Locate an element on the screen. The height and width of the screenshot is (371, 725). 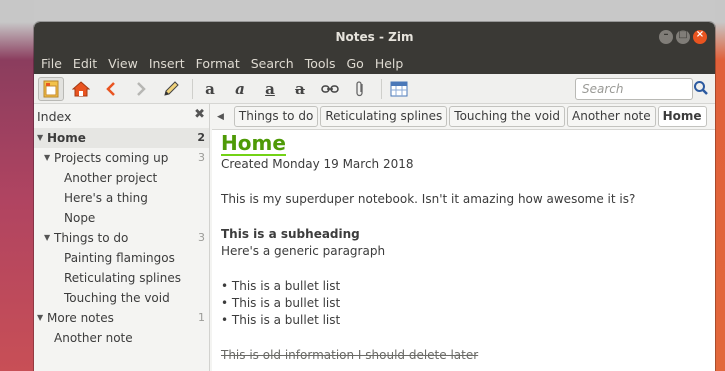
sidebar-header: Index ✖ is located at coordinates (121, 116).